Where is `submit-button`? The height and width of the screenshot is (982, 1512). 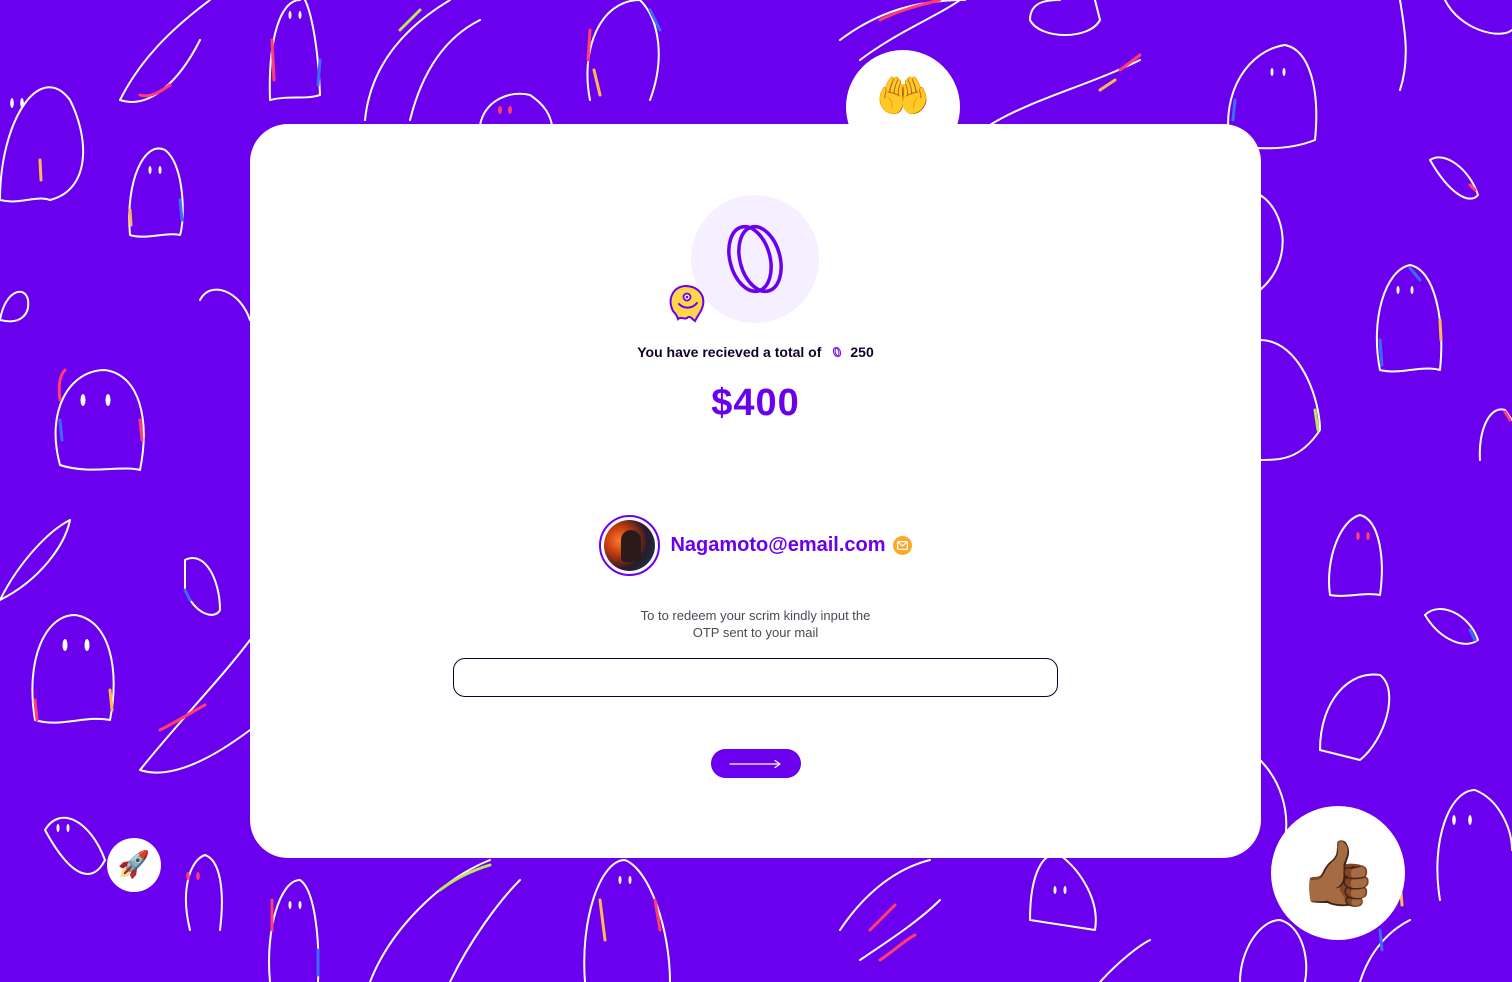
submit-button is located at coordinates (756, 763).